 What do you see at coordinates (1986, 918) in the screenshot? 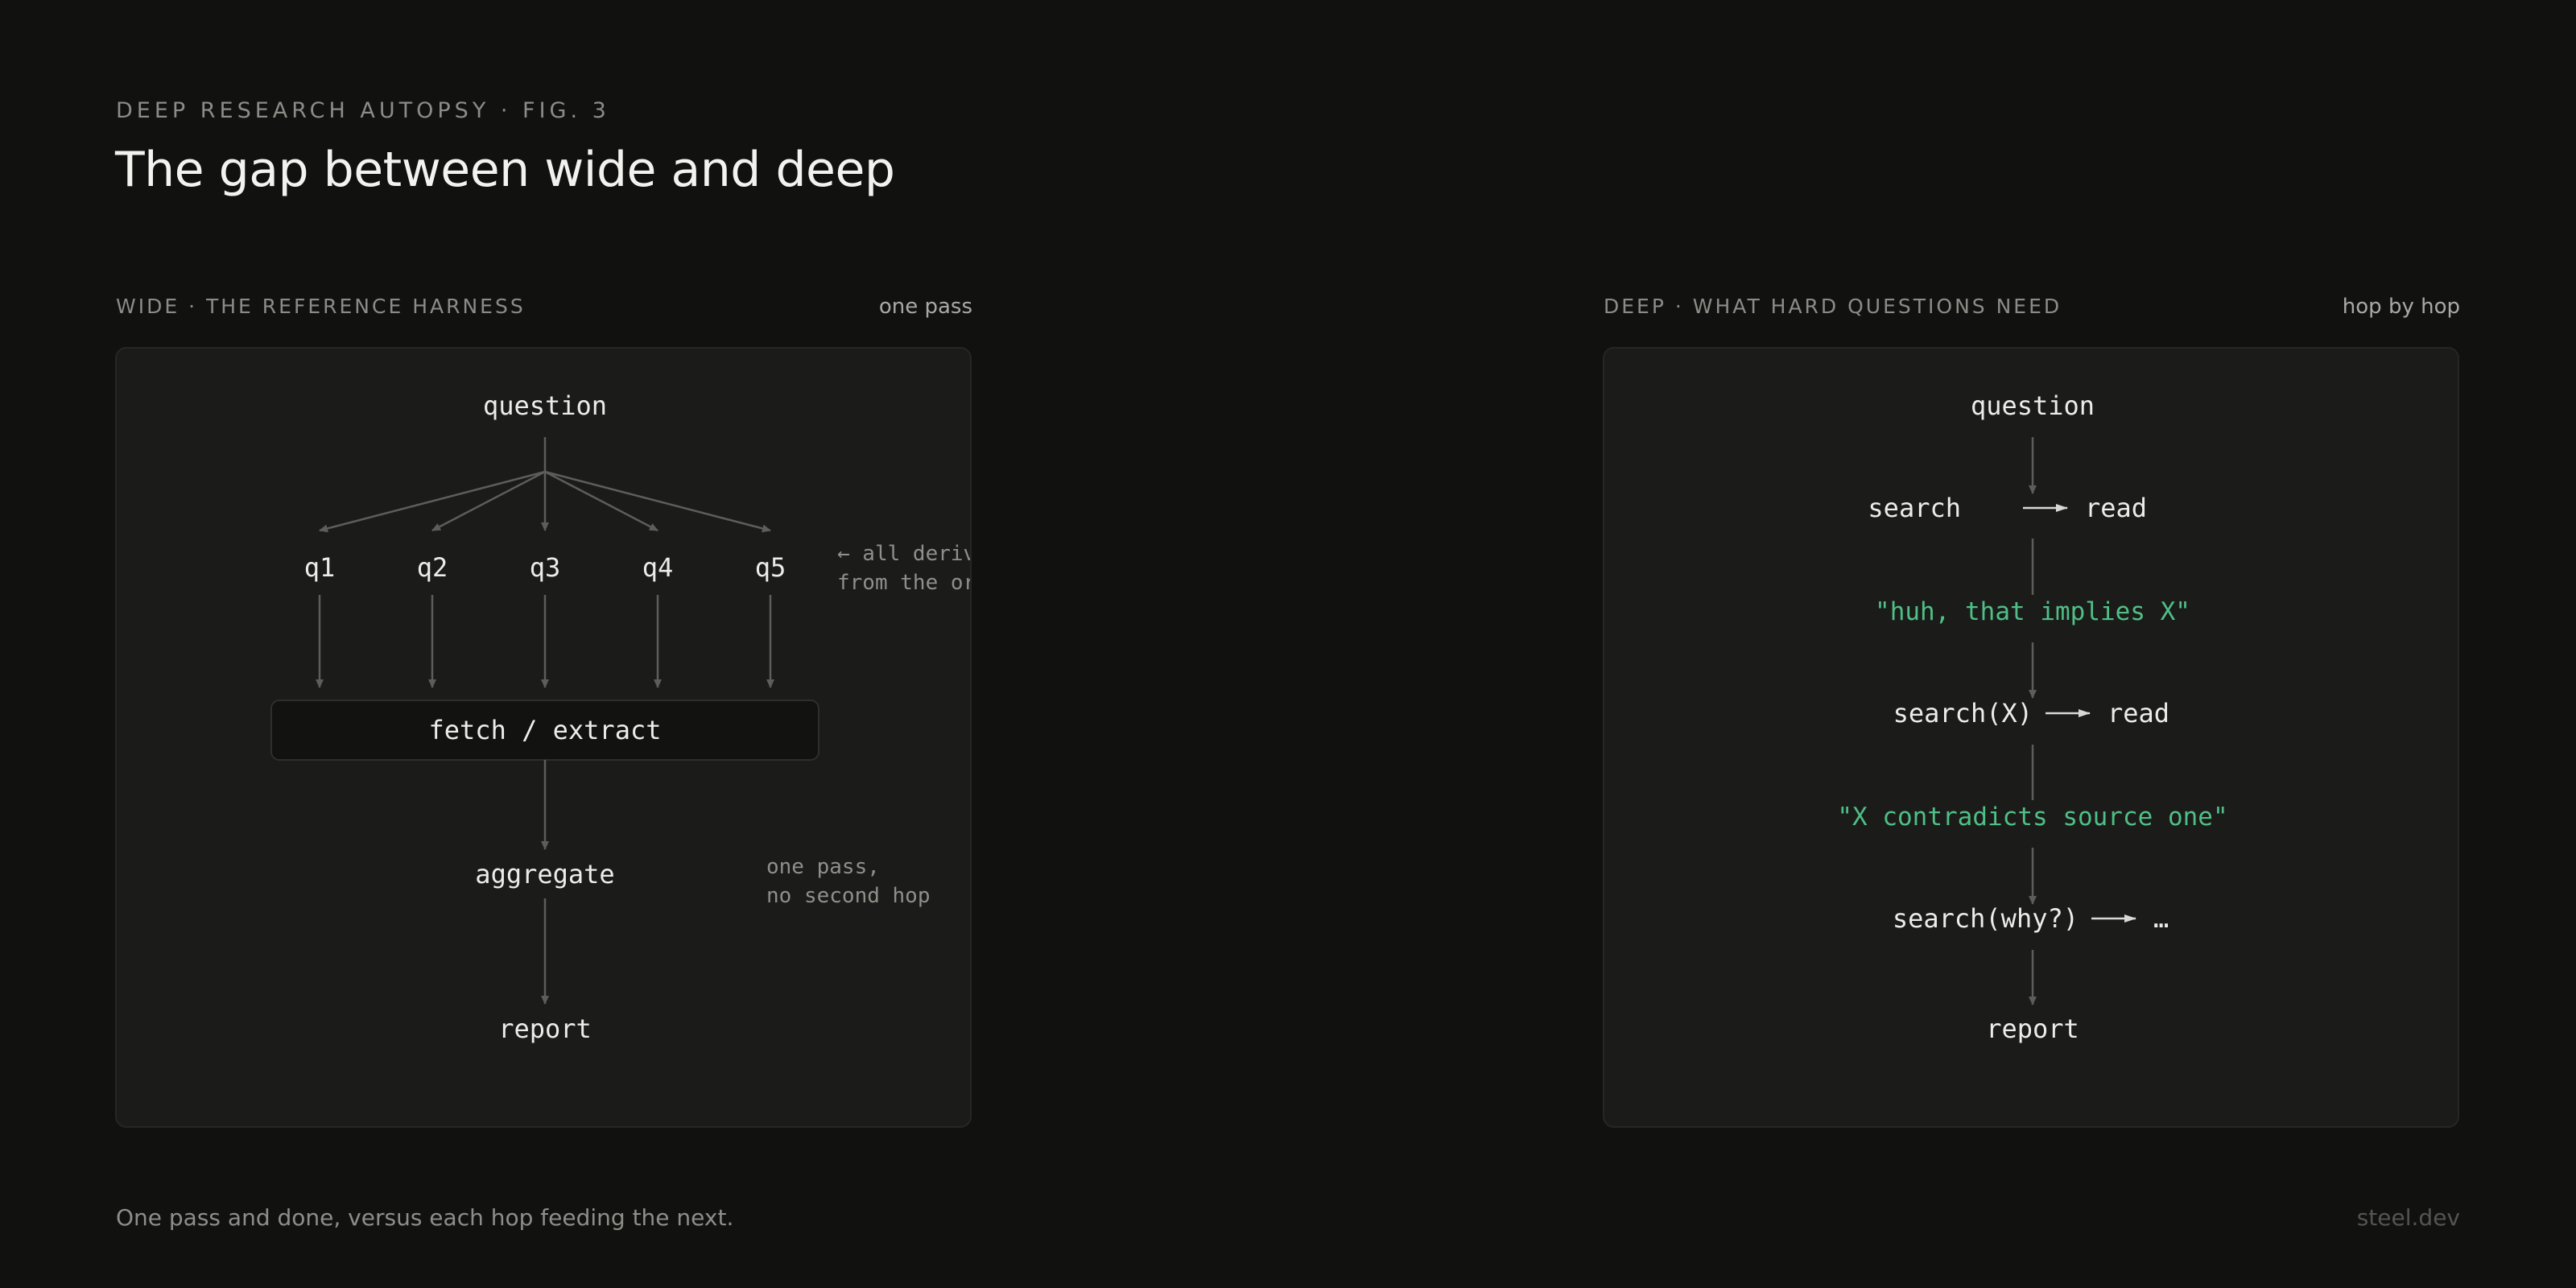
I see `hop3-search-node: search(why?)` at bounding box center [1986, 918].